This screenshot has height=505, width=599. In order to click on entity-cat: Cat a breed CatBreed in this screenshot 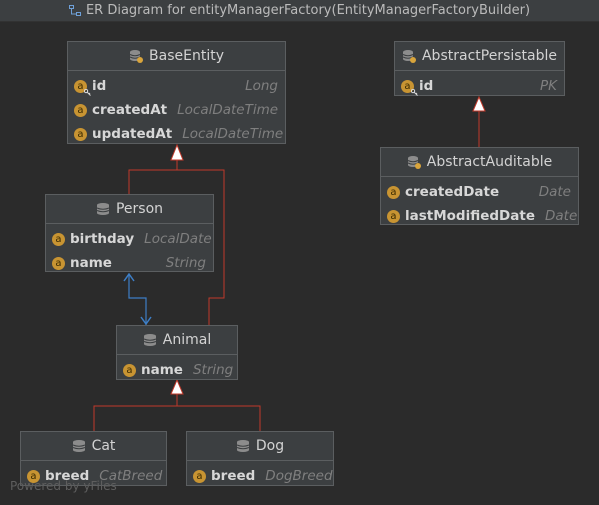, I will do `click(93, 458)`.